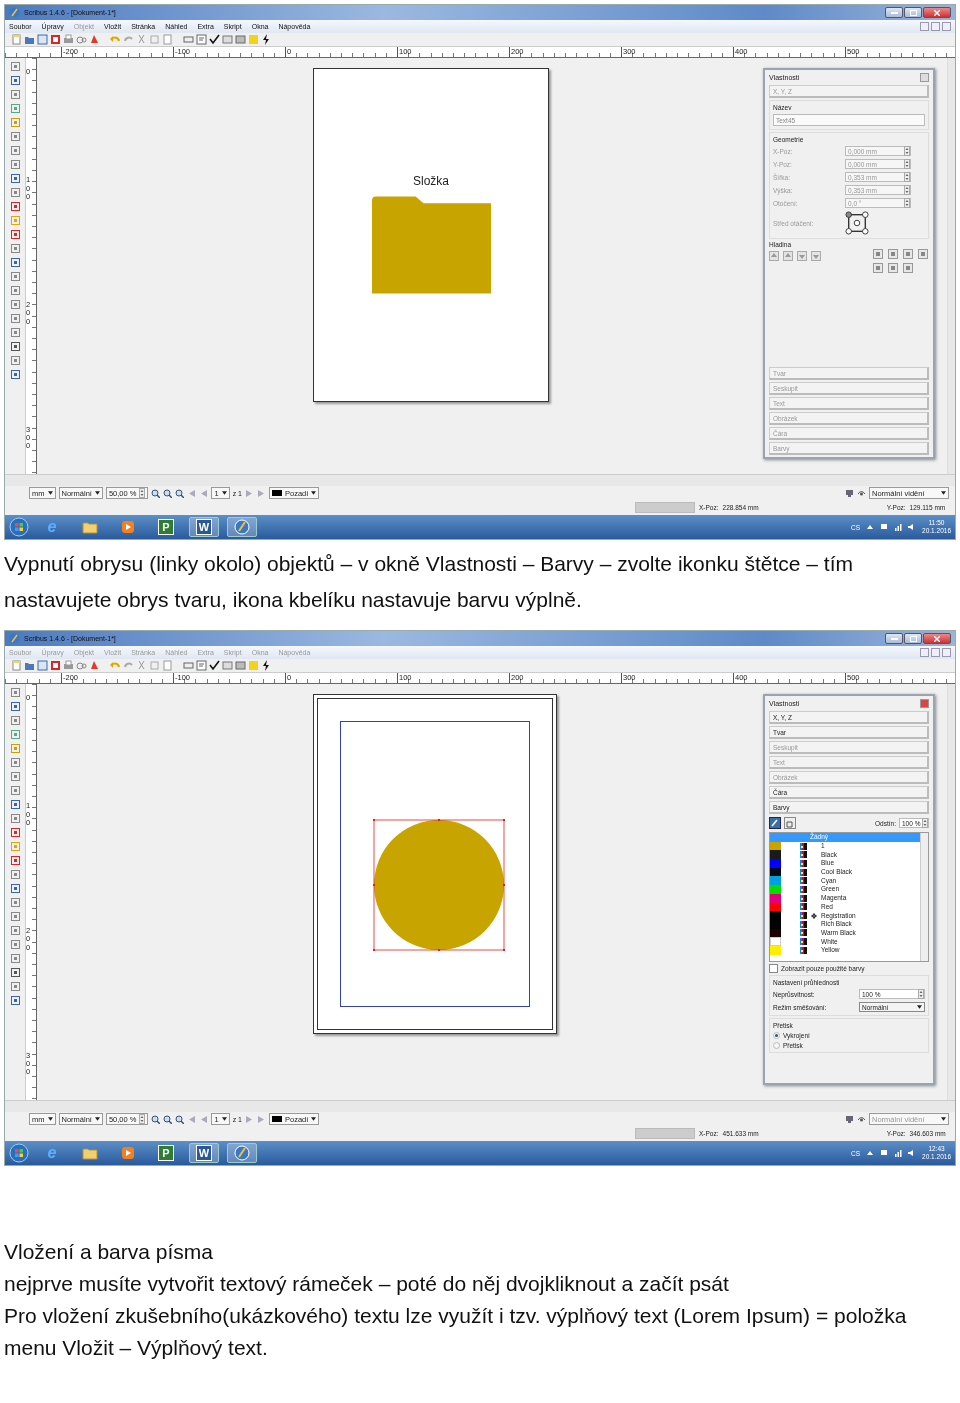 The width and height of the screenshot is (960, 1403). I want to click on project-icon: P, so click(166, 1153).